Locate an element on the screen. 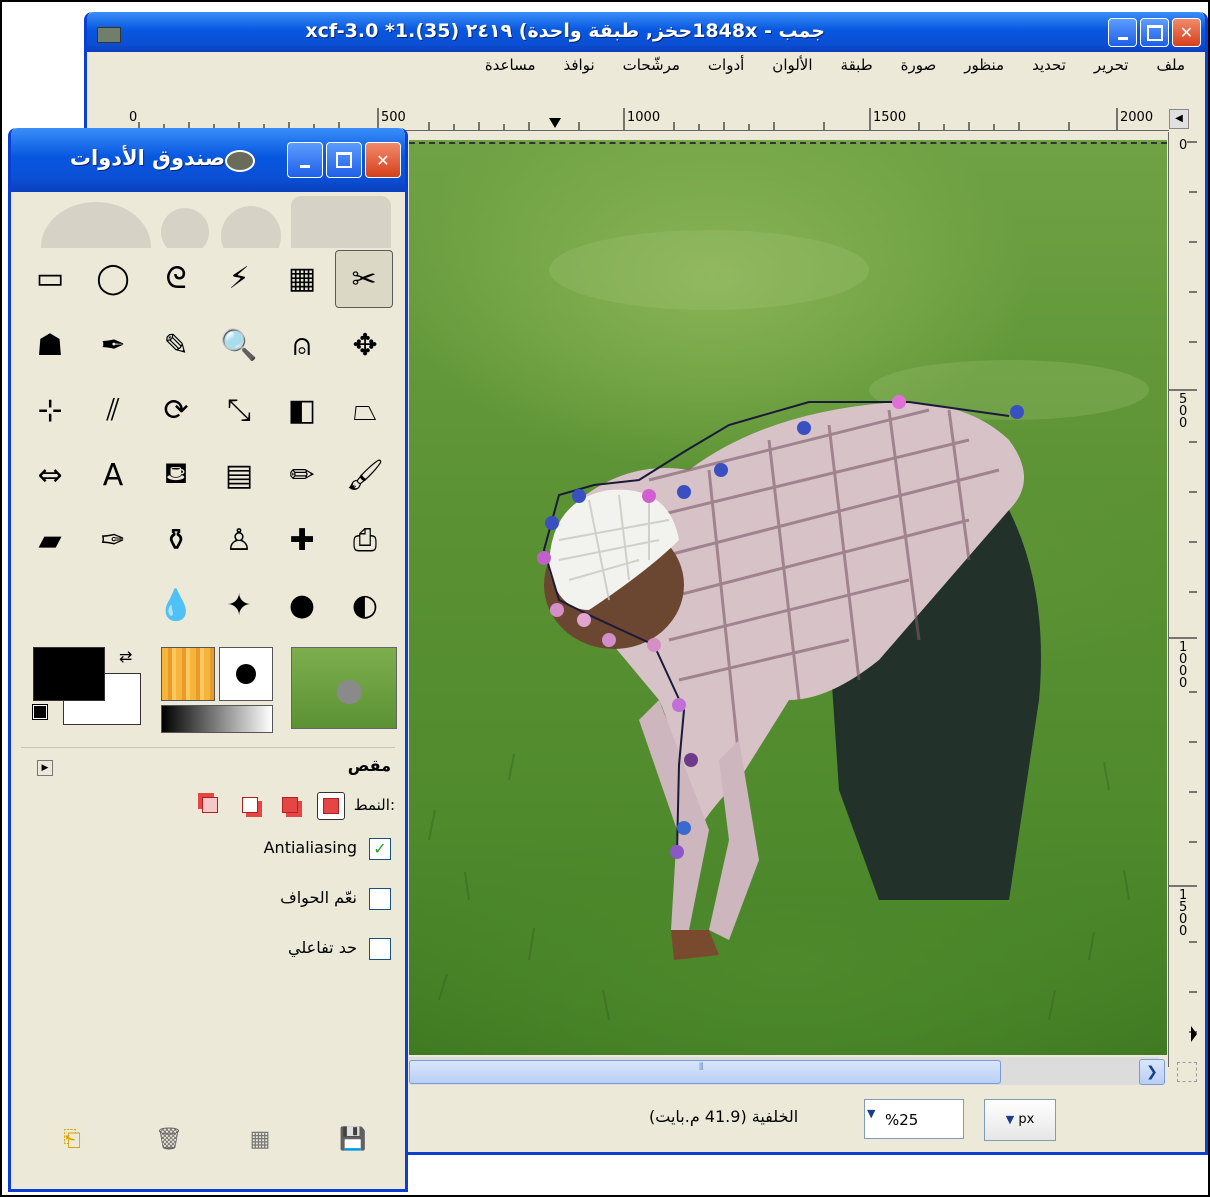 The height and width of the screenshot is (1197, 1210). text-icon: A is located at coordinates (113, 475).